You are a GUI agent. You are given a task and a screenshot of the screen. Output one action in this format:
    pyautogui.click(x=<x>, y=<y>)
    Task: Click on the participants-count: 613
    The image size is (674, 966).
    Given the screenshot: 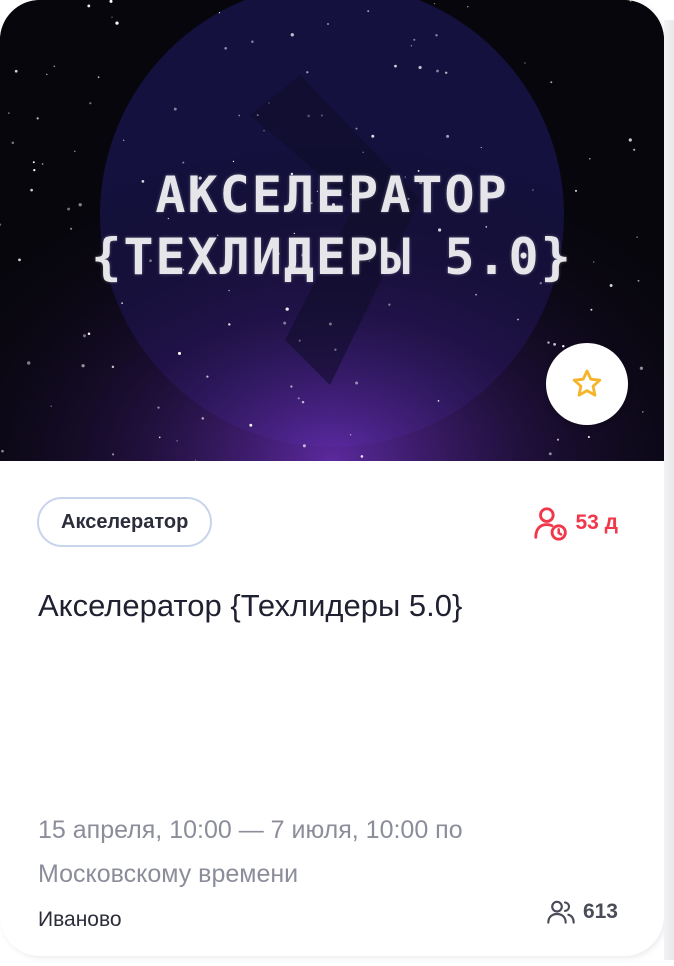 What is the action you would take?
    pyautogui.click(x=581, y=912)
    